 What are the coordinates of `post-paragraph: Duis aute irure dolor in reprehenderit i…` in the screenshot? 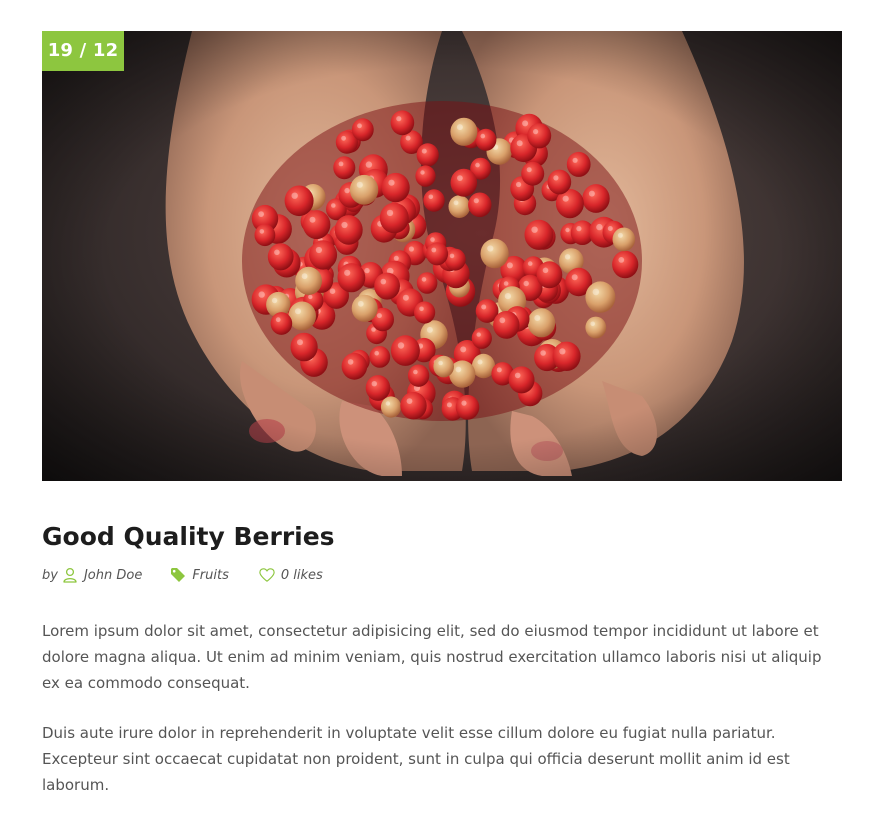 It's located at (416, 759).